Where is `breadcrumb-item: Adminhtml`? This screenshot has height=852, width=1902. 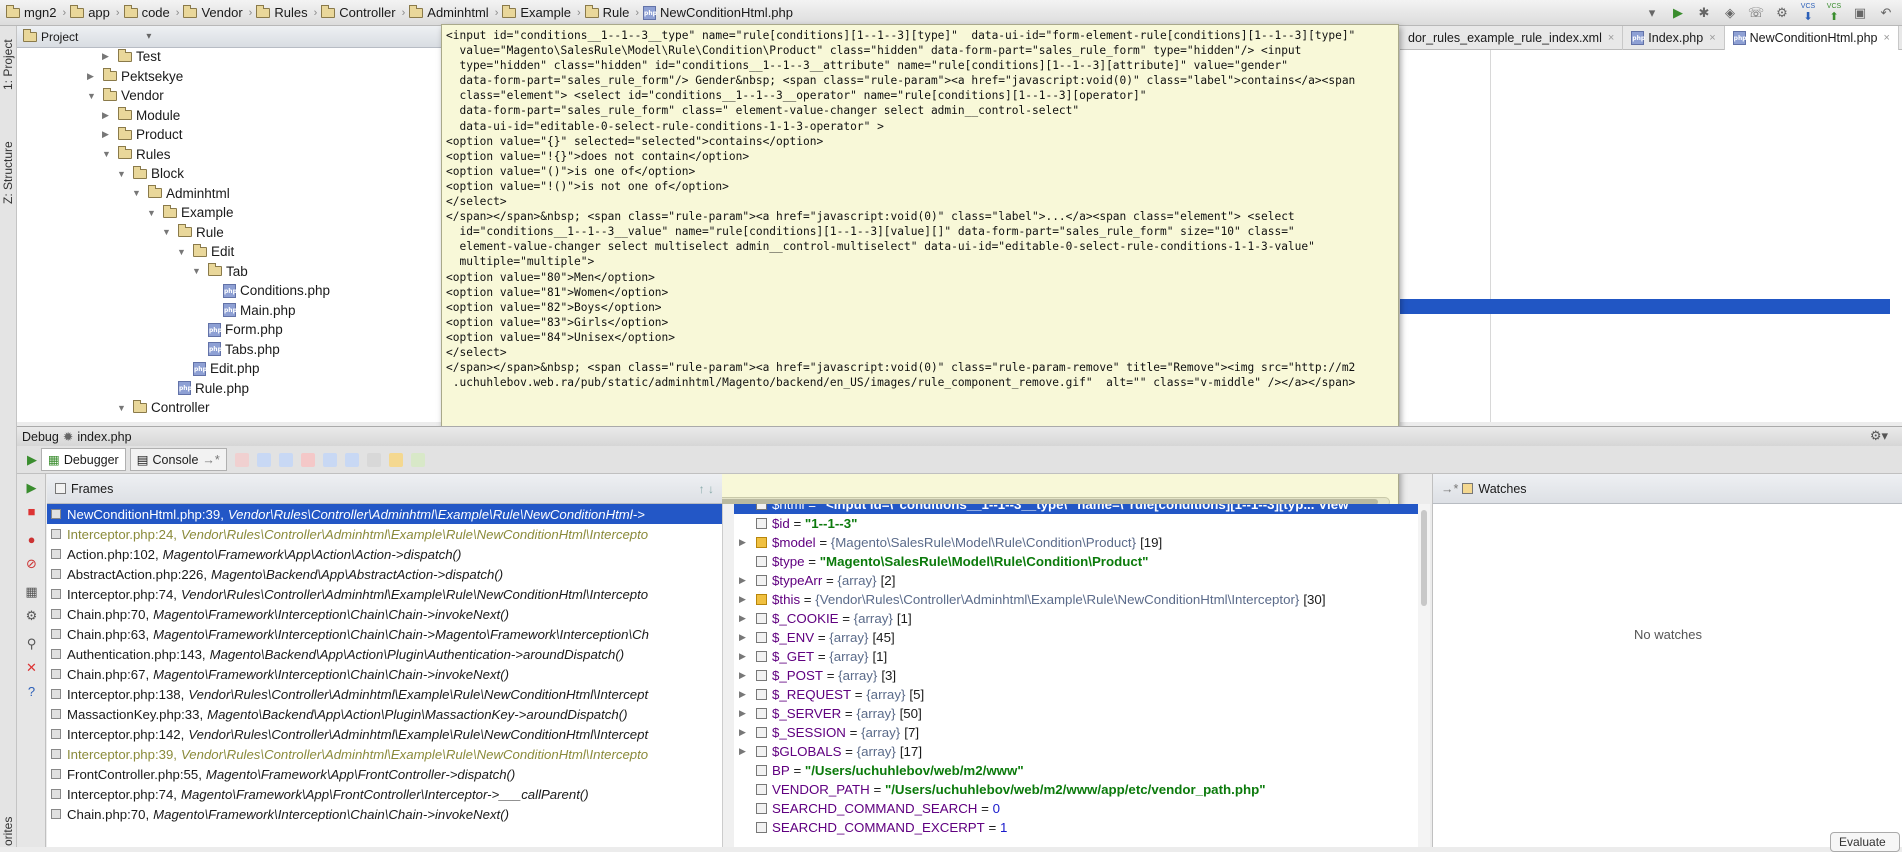 breadcrumb-item: Adminhtml is located at coordinates (449, 12).